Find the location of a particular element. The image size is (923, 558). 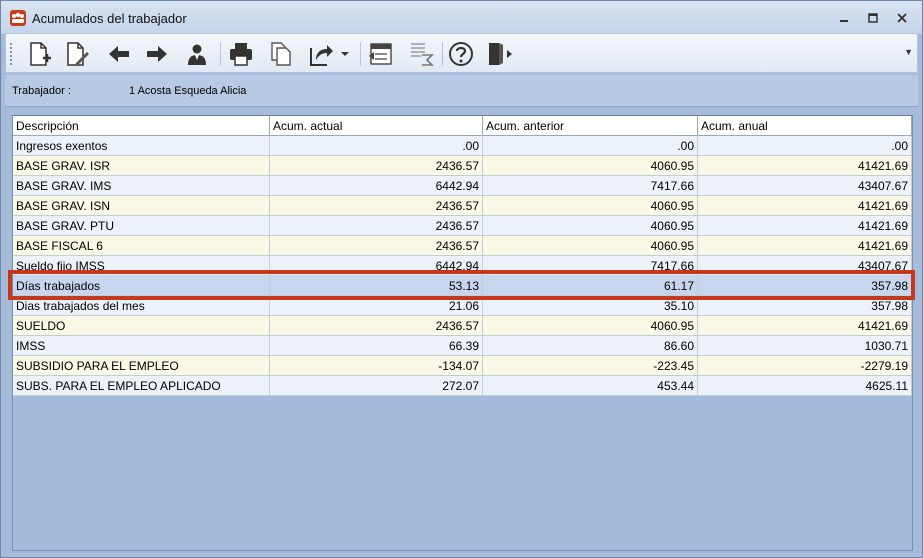

table-row: BASE FISCAL 6 2436.57 4060.95 41421.69 is located at coordinates (462, 246).